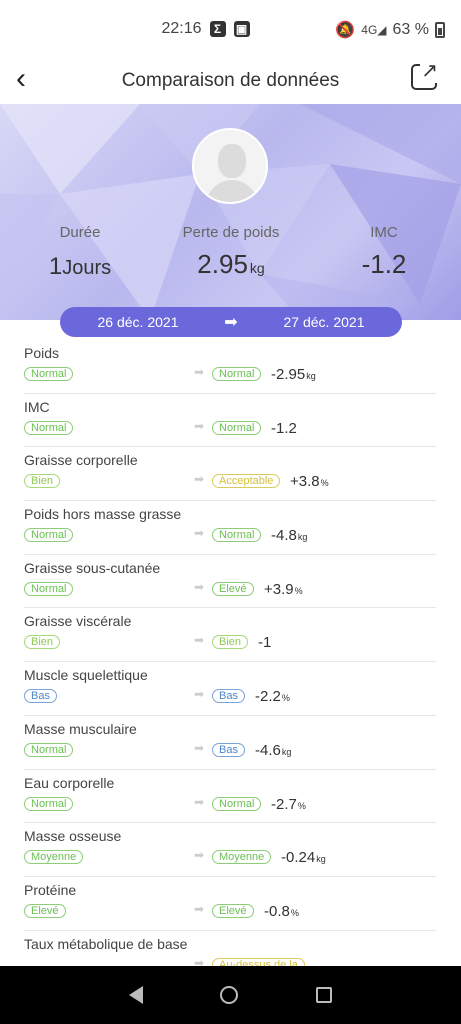 The height and width of the screenshot is (1024, 461). Describe the element at coordinates (345, 30) in the screenshot. I see `mute-icon: 🔕` at that location.